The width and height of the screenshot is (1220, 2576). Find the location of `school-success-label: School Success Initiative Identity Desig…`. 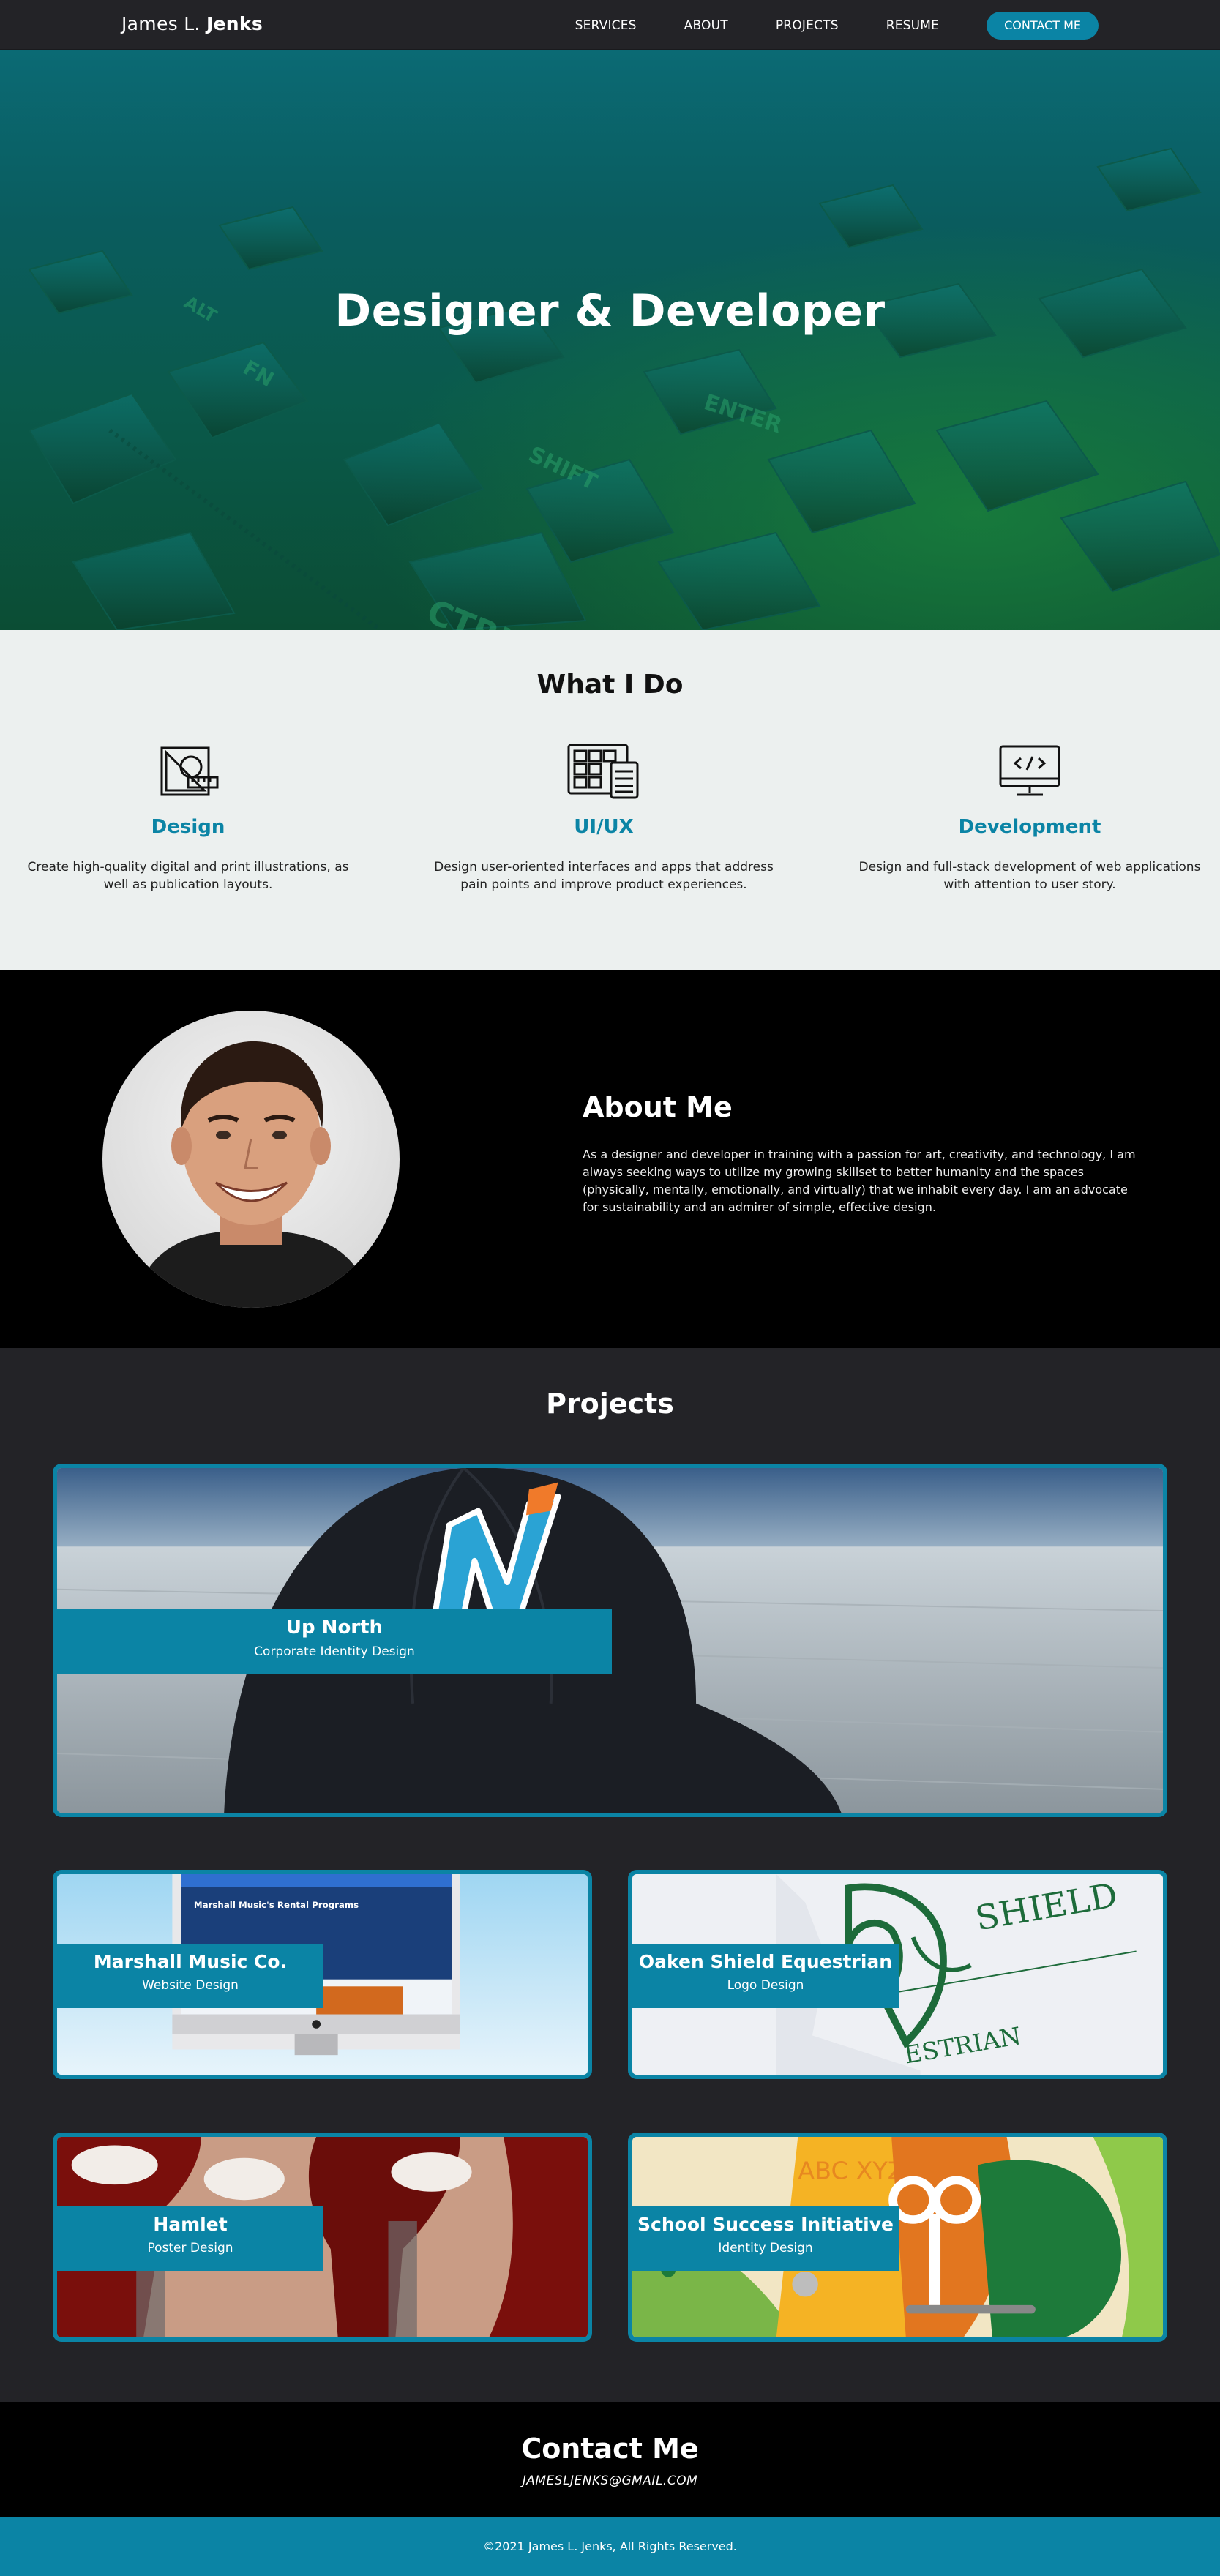

school-success-label: School Success Initiative Identity Desig… is located at coordinates (766, 2238).